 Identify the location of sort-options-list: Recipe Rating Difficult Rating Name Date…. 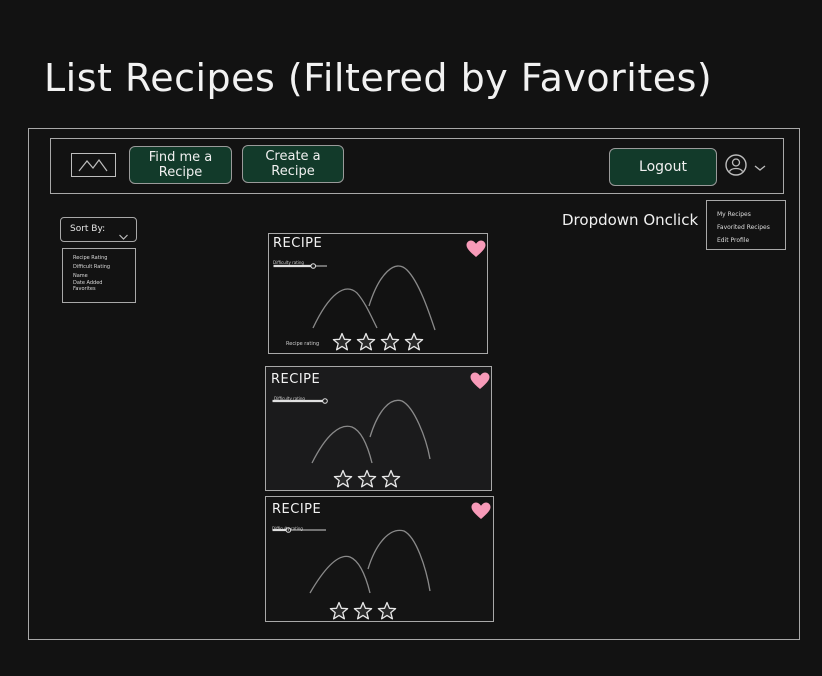
(99, 275).